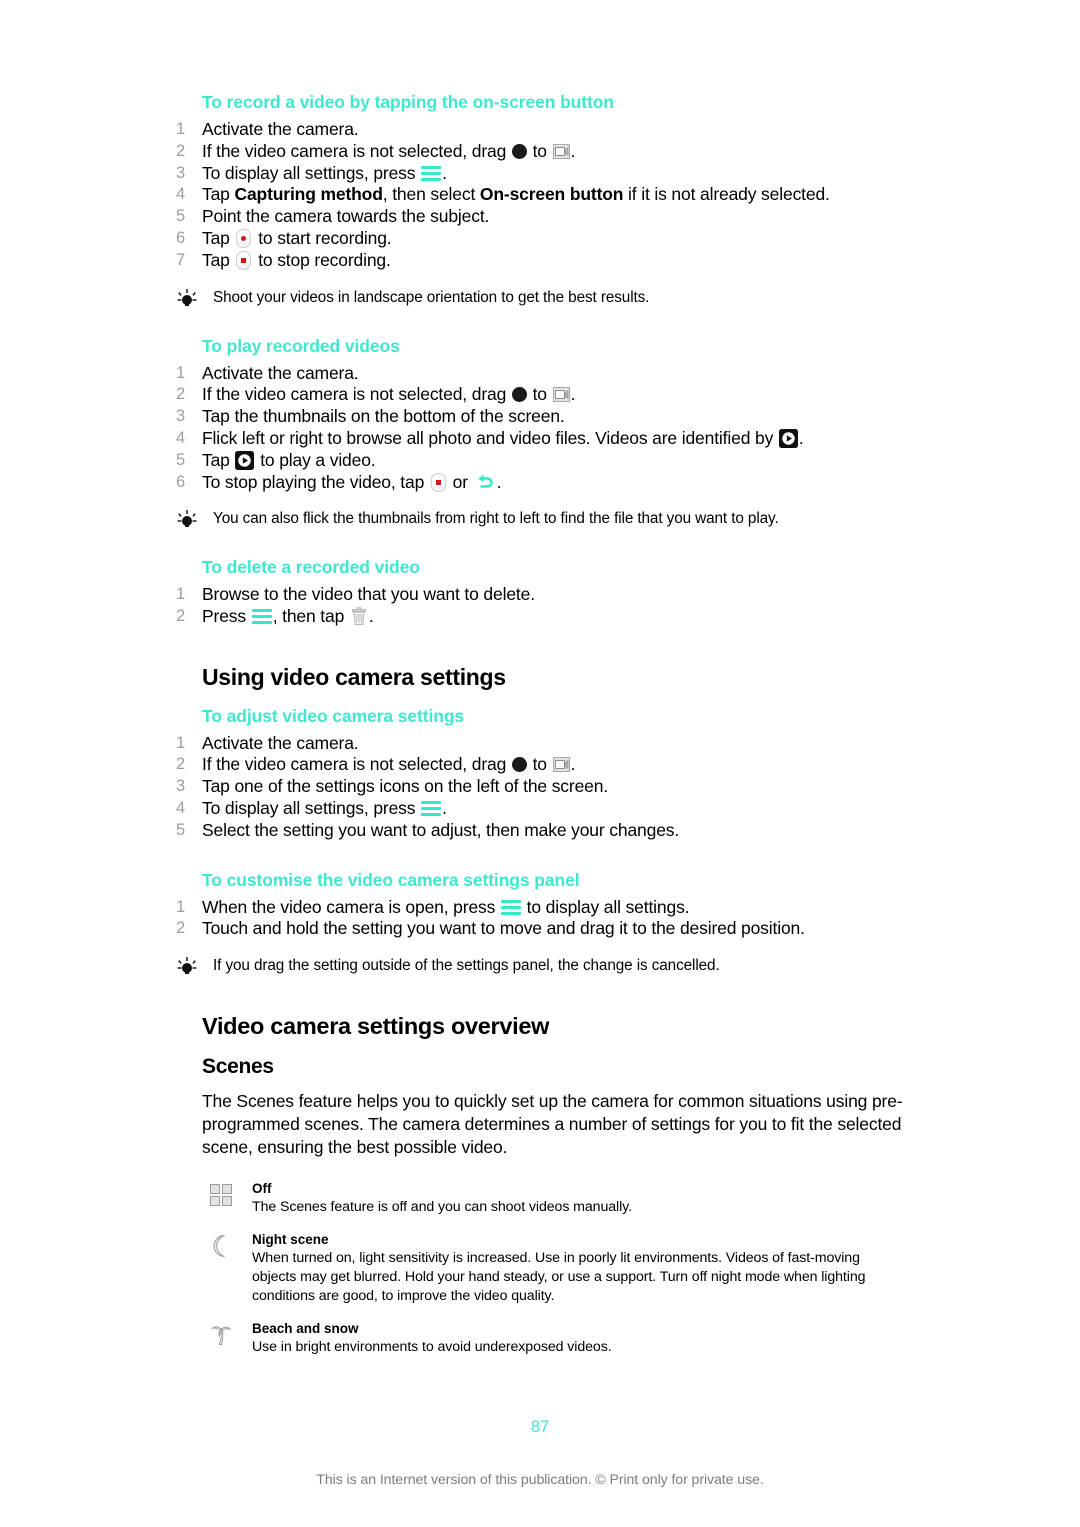  Describe the element at coordinates (238, 1067) in the screenshot. I see `subsection-heading-scenes: Scenes` at that location.